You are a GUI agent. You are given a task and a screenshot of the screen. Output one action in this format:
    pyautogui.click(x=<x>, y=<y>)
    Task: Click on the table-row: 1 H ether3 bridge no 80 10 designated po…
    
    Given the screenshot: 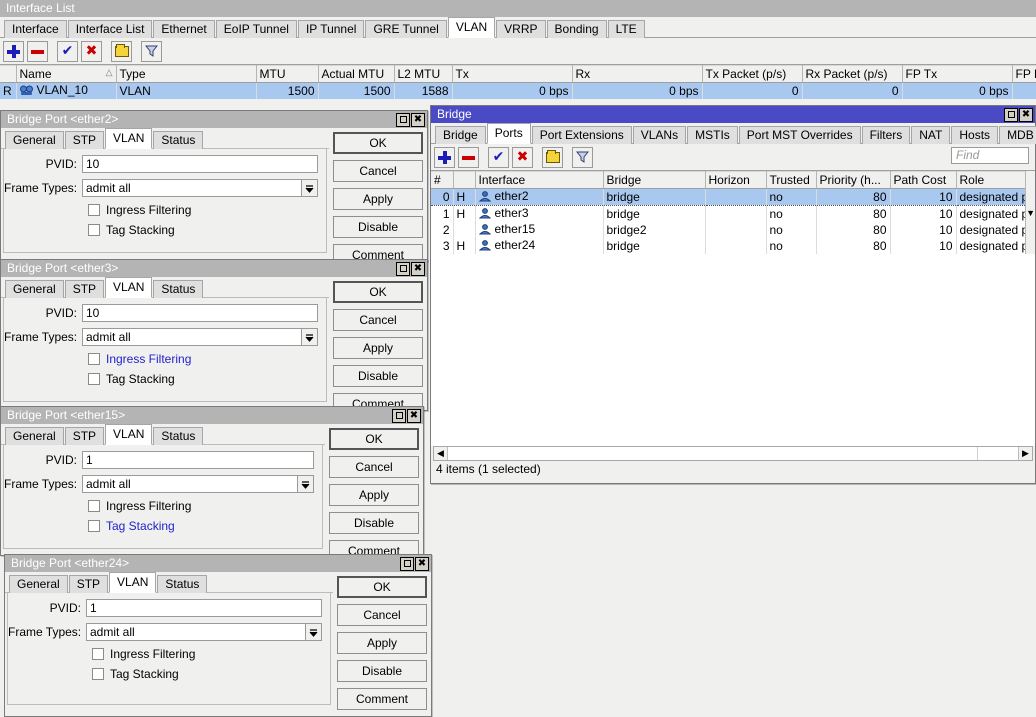 What is the action you would take?
    pyautogui.click(x=728, y=213)
    